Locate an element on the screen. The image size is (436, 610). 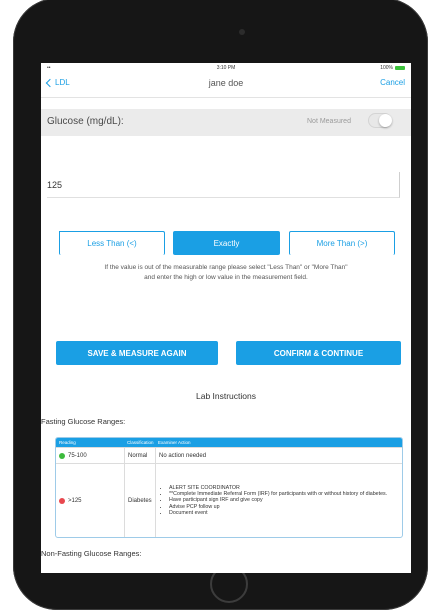
action-cell: No action needed is located at coordinates (278, 455).